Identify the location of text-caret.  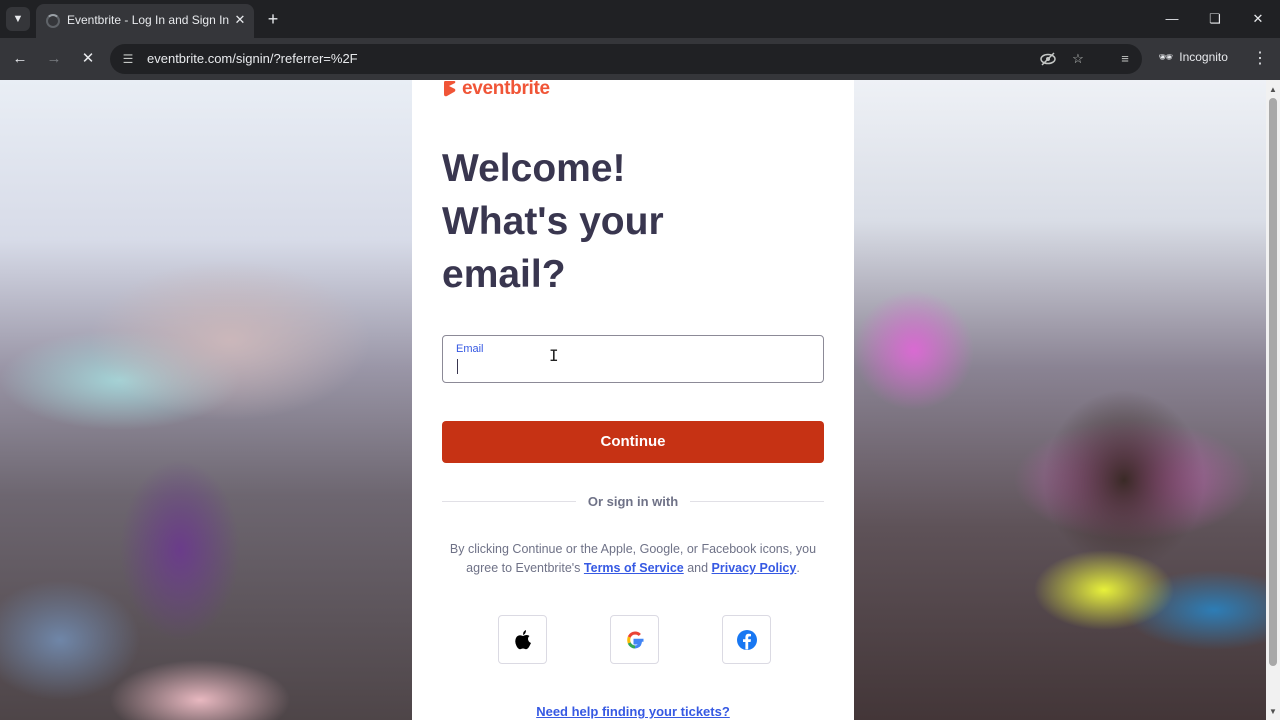
(457, 366).